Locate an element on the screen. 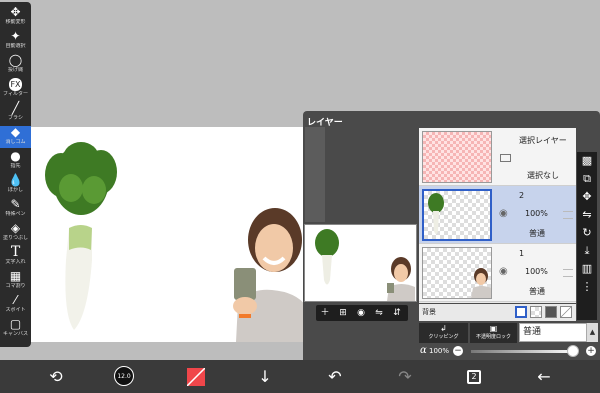  brush-size-value: 12.0 is located at coordinates (124, 376).